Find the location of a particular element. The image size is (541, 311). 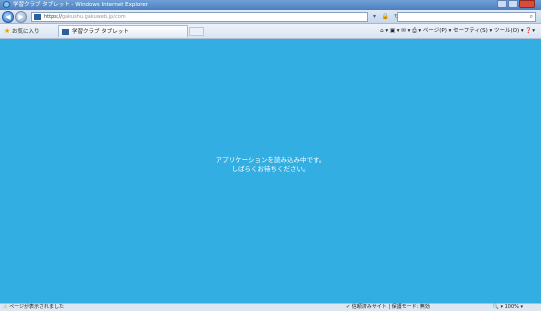

star-icon: ★ is located at coordinates (7, 31).